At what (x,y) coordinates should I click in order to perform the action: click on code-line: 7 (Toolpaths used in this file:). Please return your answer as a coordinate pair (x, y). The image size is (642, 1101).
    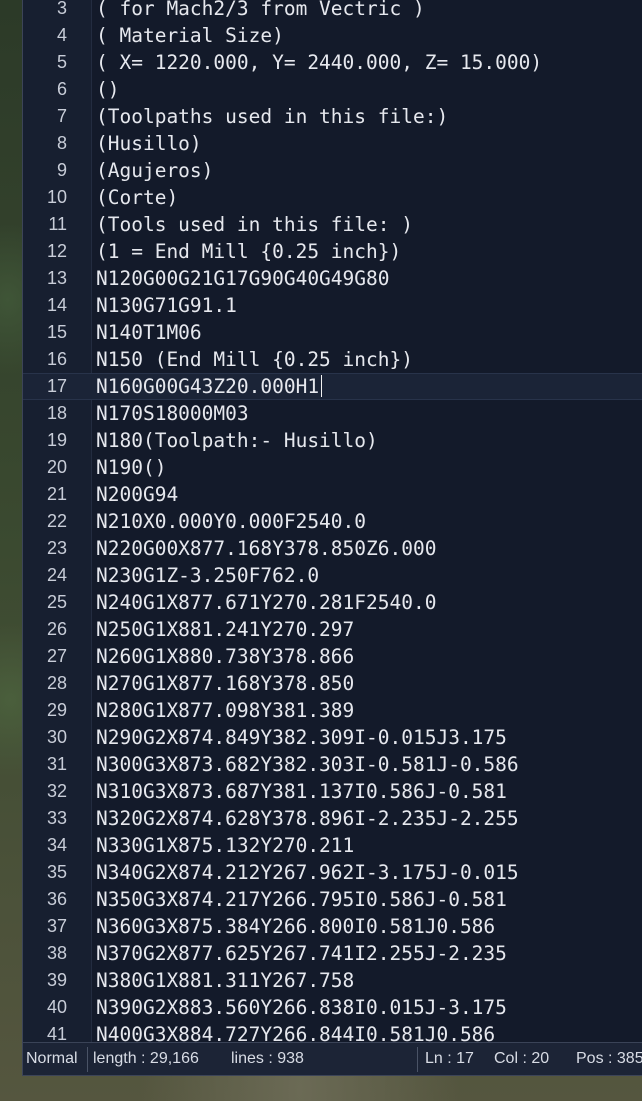
    Looking at the image, I should click on (332, 116).